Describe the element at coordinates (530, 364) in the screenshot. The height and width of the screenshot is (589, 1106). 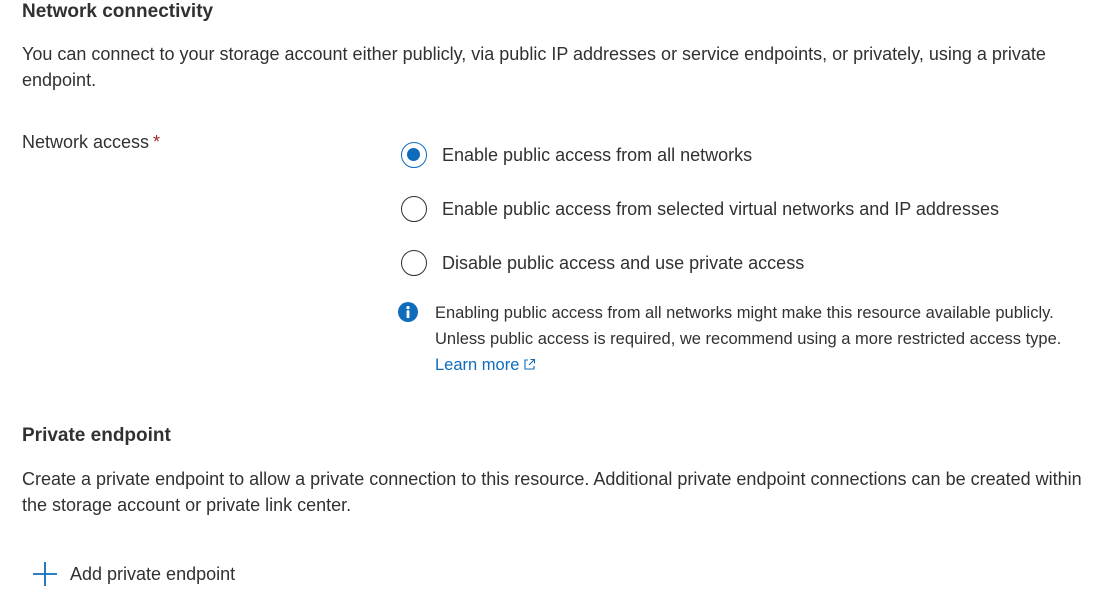
I see `external-link-icon` at that location.